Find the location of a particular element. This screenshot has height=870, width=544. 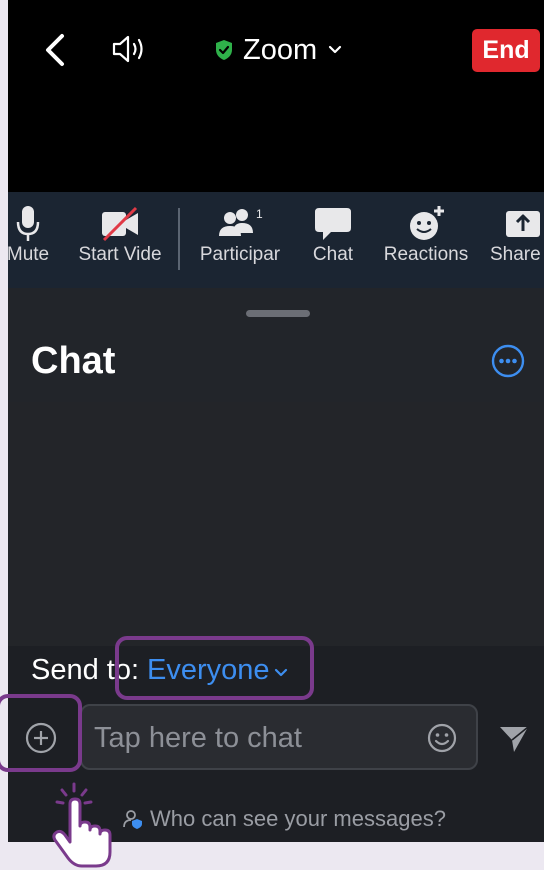

chevron-down-icon is located at coordinates (335, 49).